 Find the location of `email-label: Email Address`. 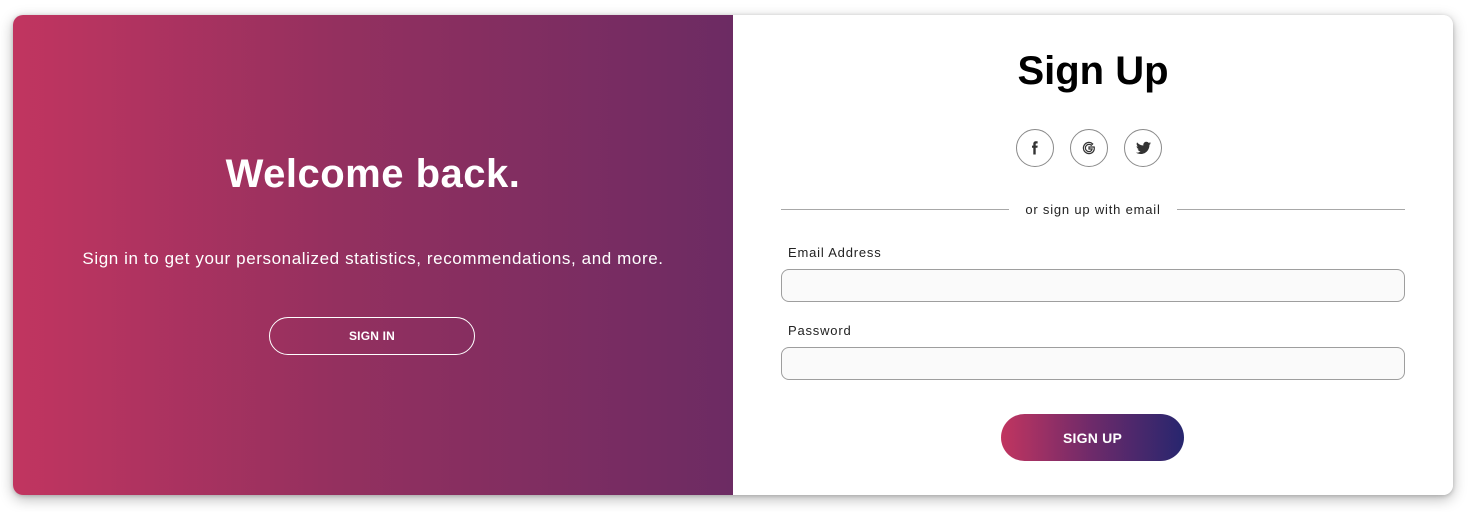

email-label: Email Address is located at coordinates (835, 252).